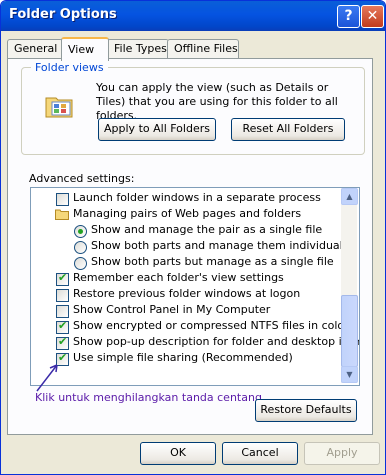 The width and height of the screenshot is (386, 475). I want to click on checkbox-show-control-panel, so click(62, 311).